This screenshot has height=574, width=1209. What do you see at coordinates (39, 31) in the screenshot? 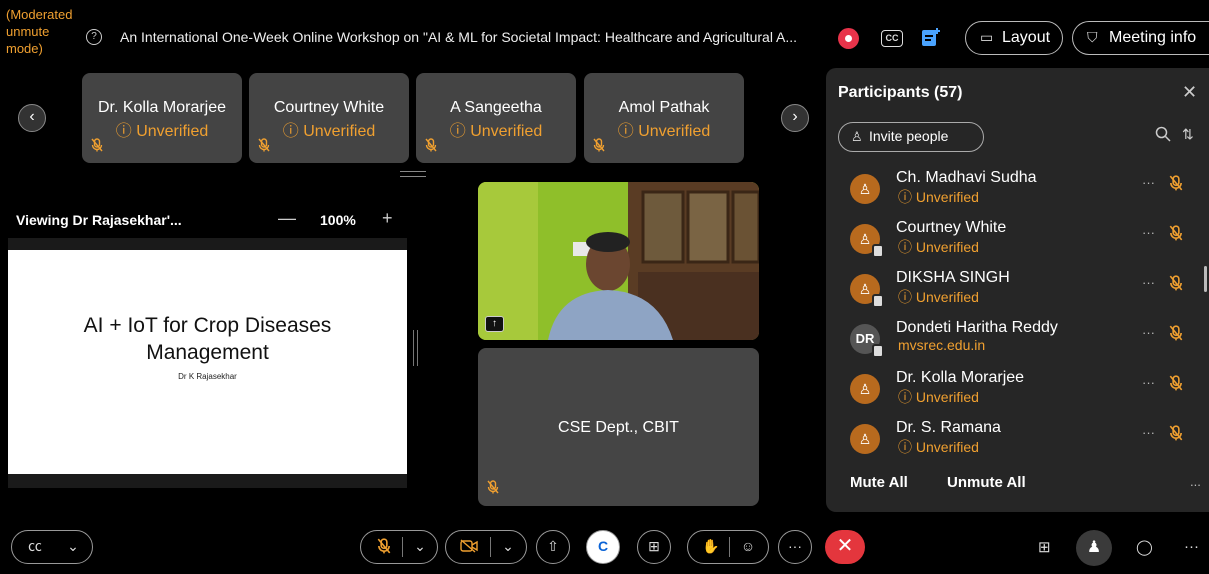
I see `moderated-unmute-label: (Moderated unmute mode)` at bounding box center [39, 31].